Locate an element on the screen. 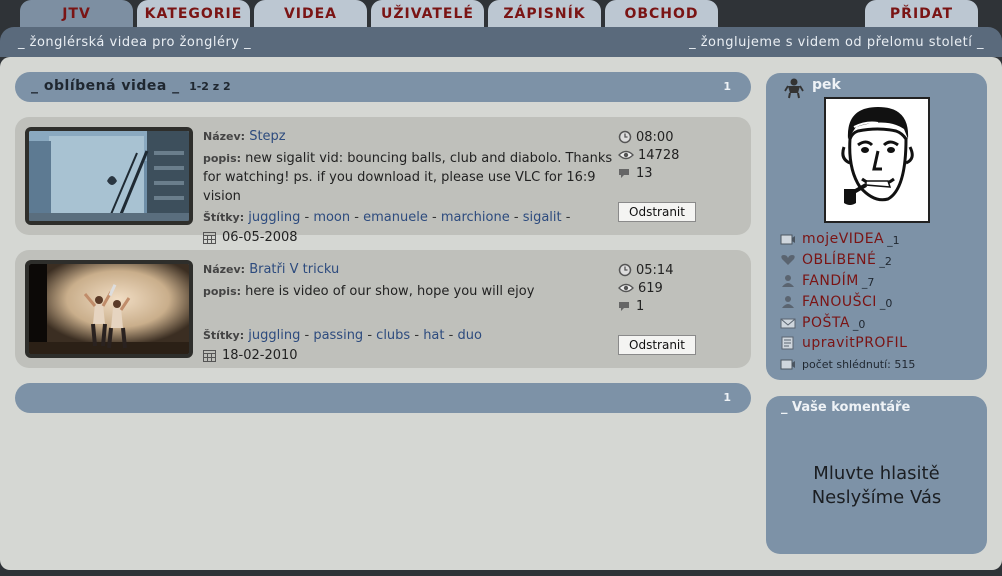 The width and height of the screenshot is (1002, 576). profile-views-text: počet shlédnutí: 515 is located at coordinates (859, 364).